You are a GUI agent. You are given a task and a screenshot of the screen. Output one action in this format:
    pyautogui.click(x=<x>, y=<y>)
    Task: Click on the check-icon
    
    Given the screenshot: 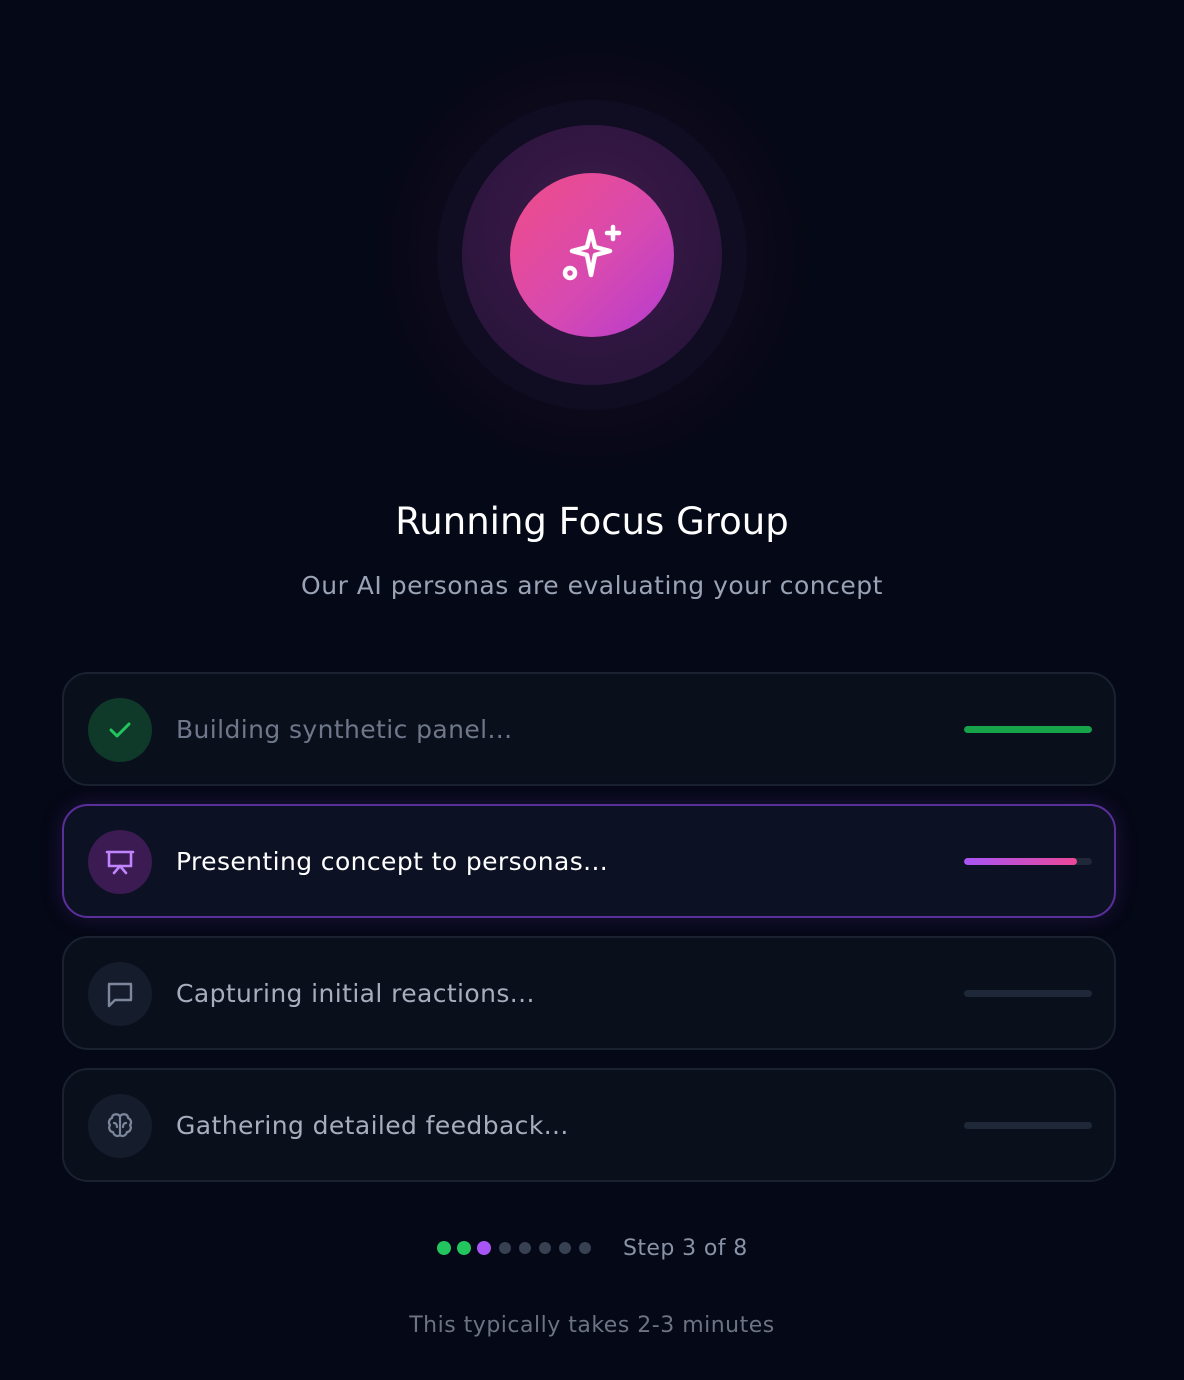 What is the action you would take?
    pyautogui.click(x=120, y=730)
    